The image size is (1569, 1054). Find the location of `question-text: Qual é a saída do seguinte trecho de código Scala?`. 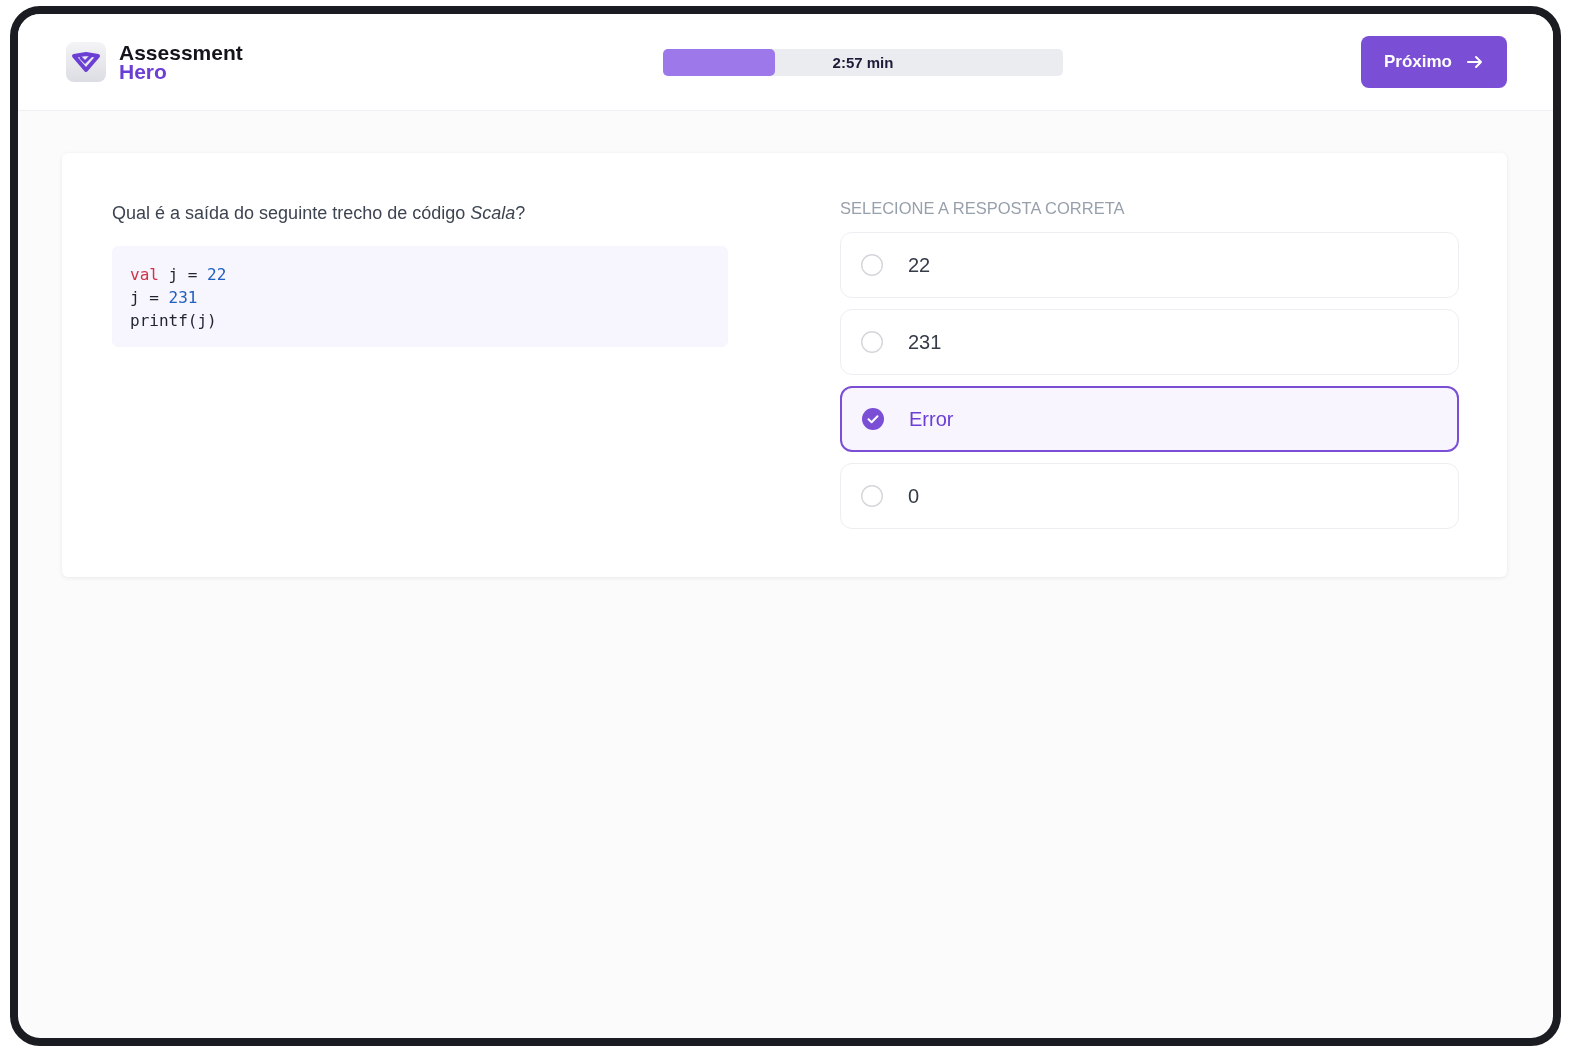

question-text: Qual é a saída do seguinte trecho de código Scala? is located at coordinates (319, 213).